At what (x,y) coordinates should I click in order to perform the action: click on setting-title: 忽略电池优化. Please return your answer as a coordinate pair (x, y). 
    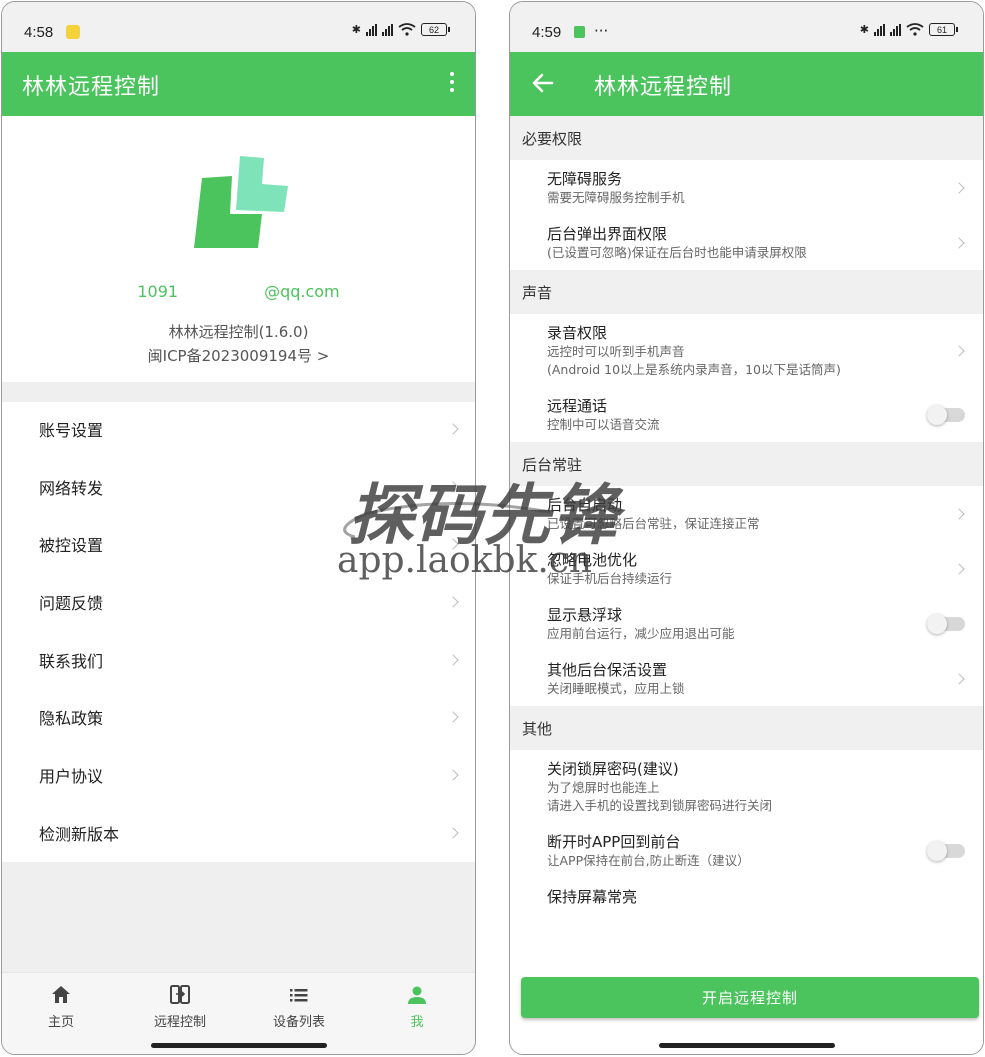
    Looking at the image, I should click on (592, 560).